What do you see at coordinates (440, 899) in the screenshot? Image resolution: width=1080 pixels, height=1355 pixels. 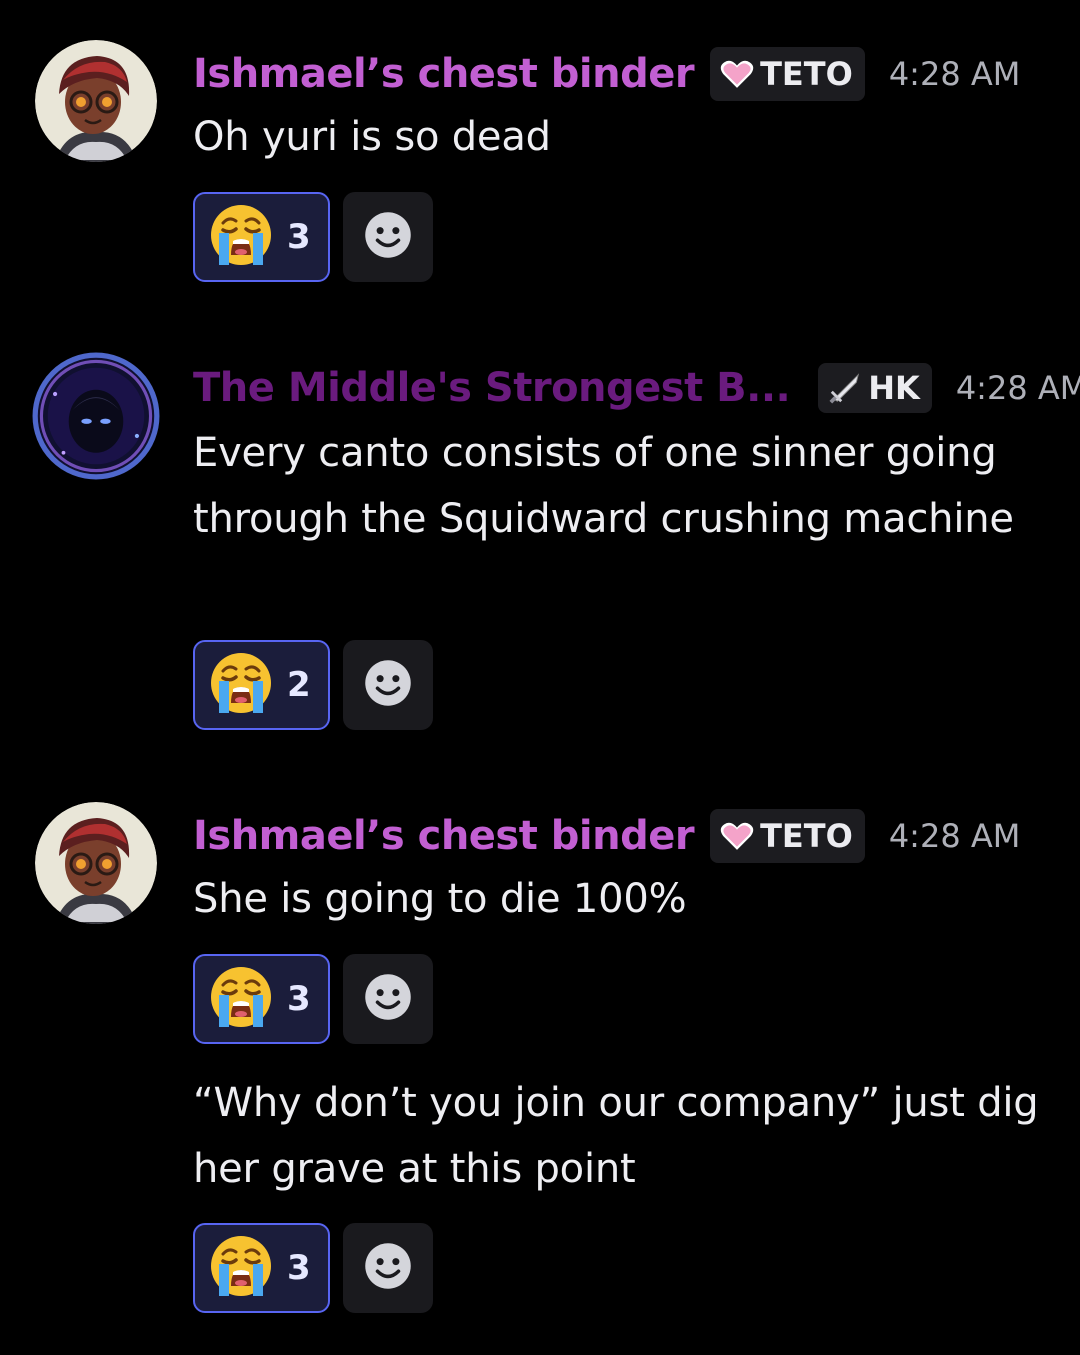 I see `message-text: She is going to die 100%` at bounding box center [440, 899].